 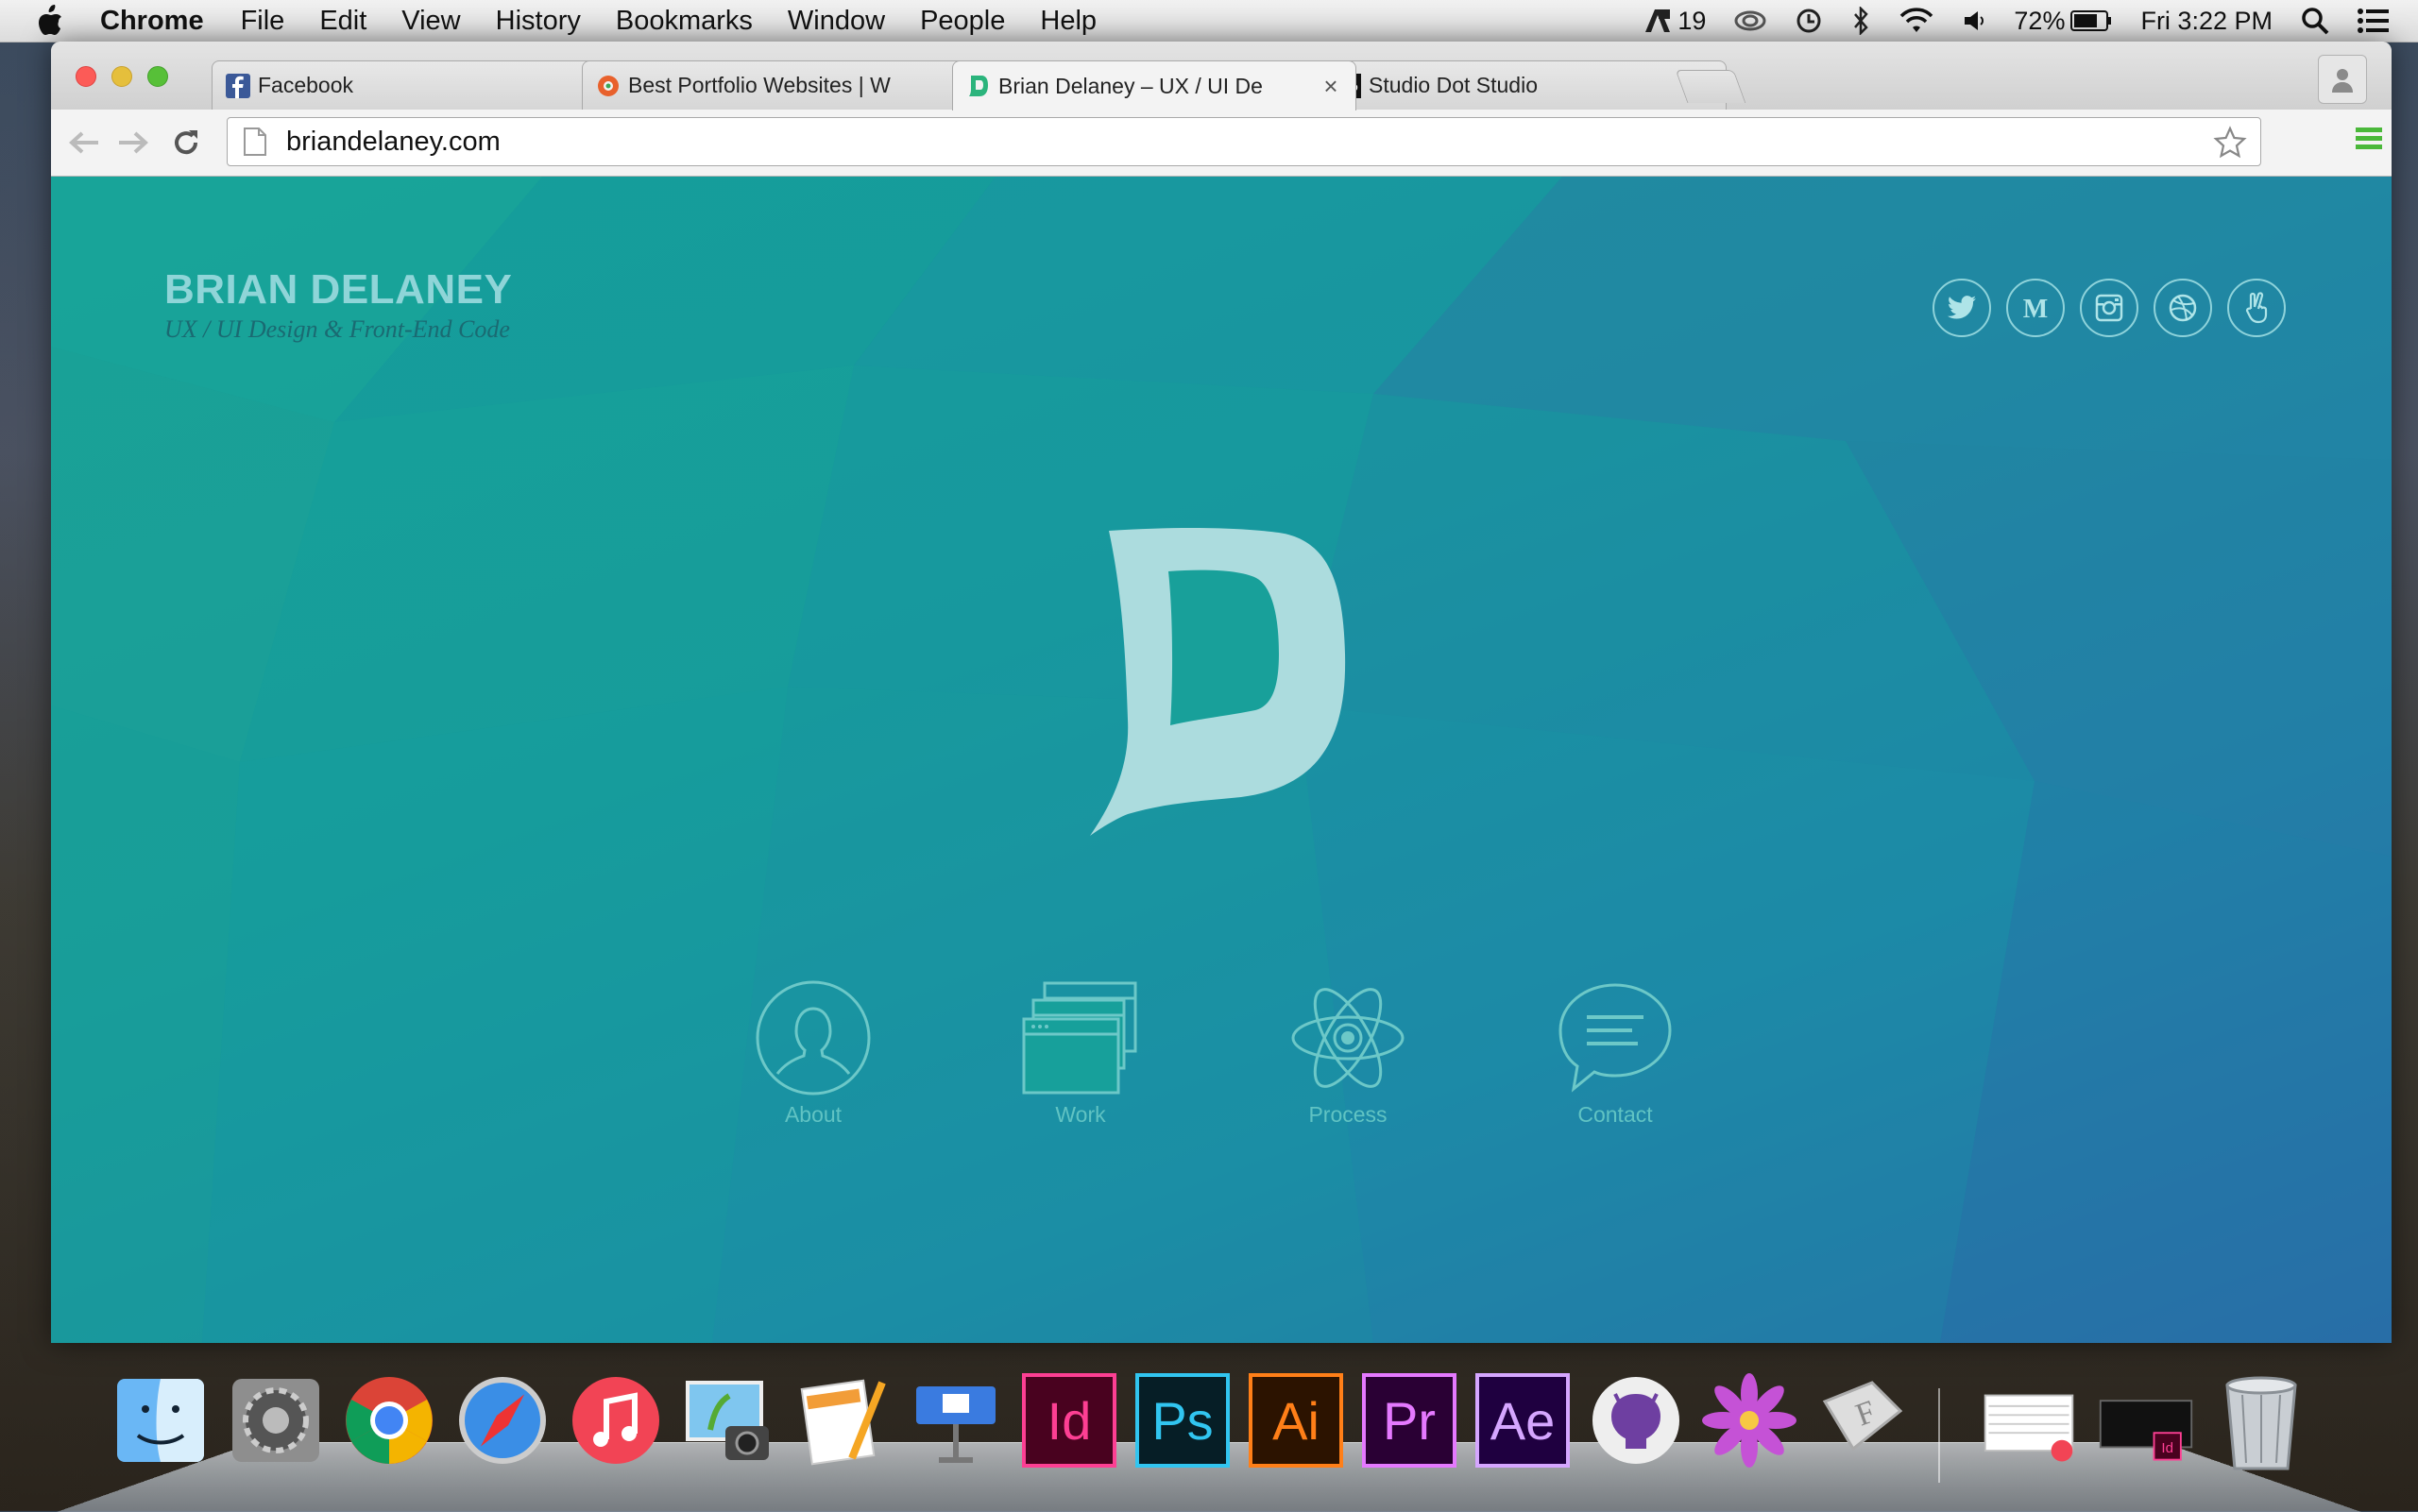 I want to click on dock-github, so click(x=1636, y=1420).